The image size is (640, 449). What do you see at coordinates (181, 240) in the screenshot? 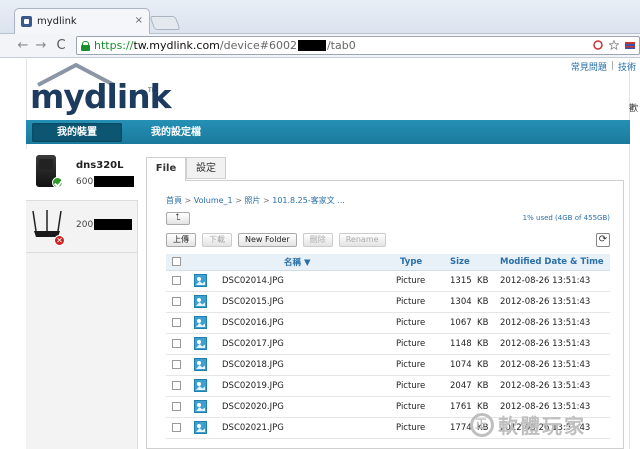
I see `upload-button: 上傳` at bounding box center [181, 240].